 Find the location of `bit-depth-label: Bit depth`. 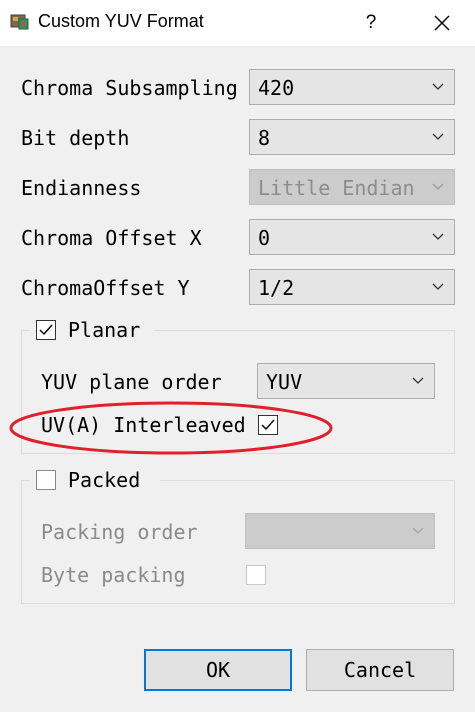

bit-depth-label: Bit depth is located at coordinates (75, 138).